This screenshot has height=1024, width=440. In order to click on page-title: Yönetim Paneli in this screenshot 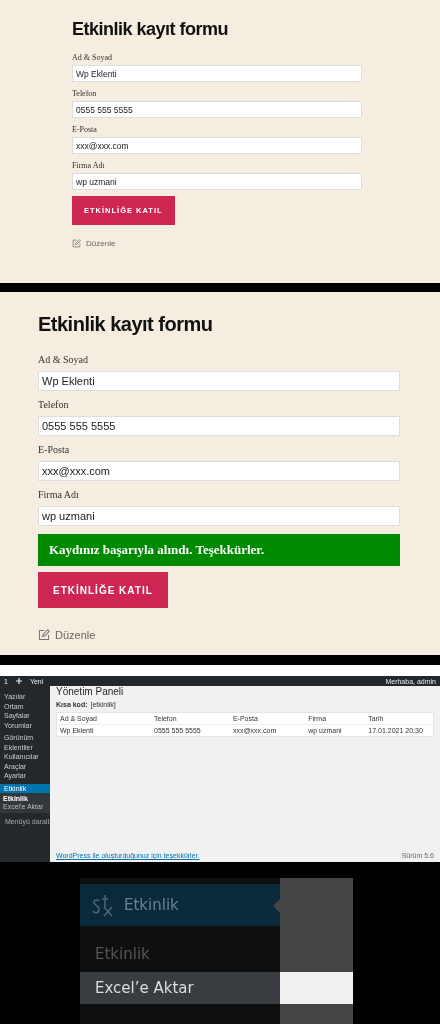, I will do `click(90, 691)`.